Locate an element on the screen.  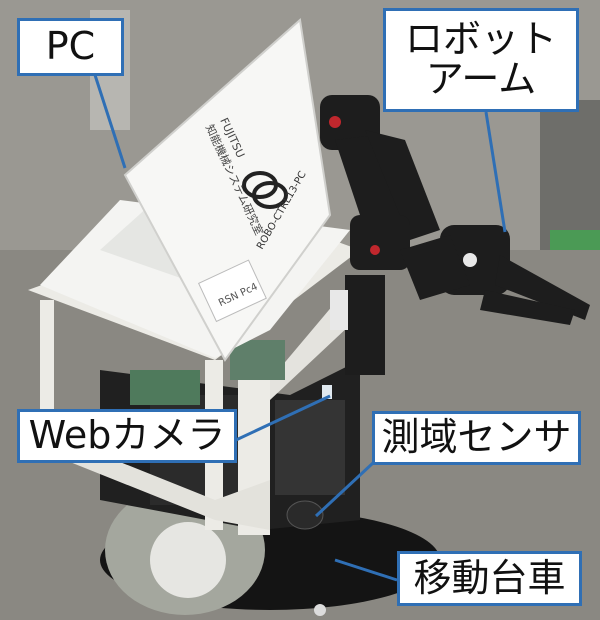
label-range-sensor: 測域センサ is located at coordinates (476, 438).